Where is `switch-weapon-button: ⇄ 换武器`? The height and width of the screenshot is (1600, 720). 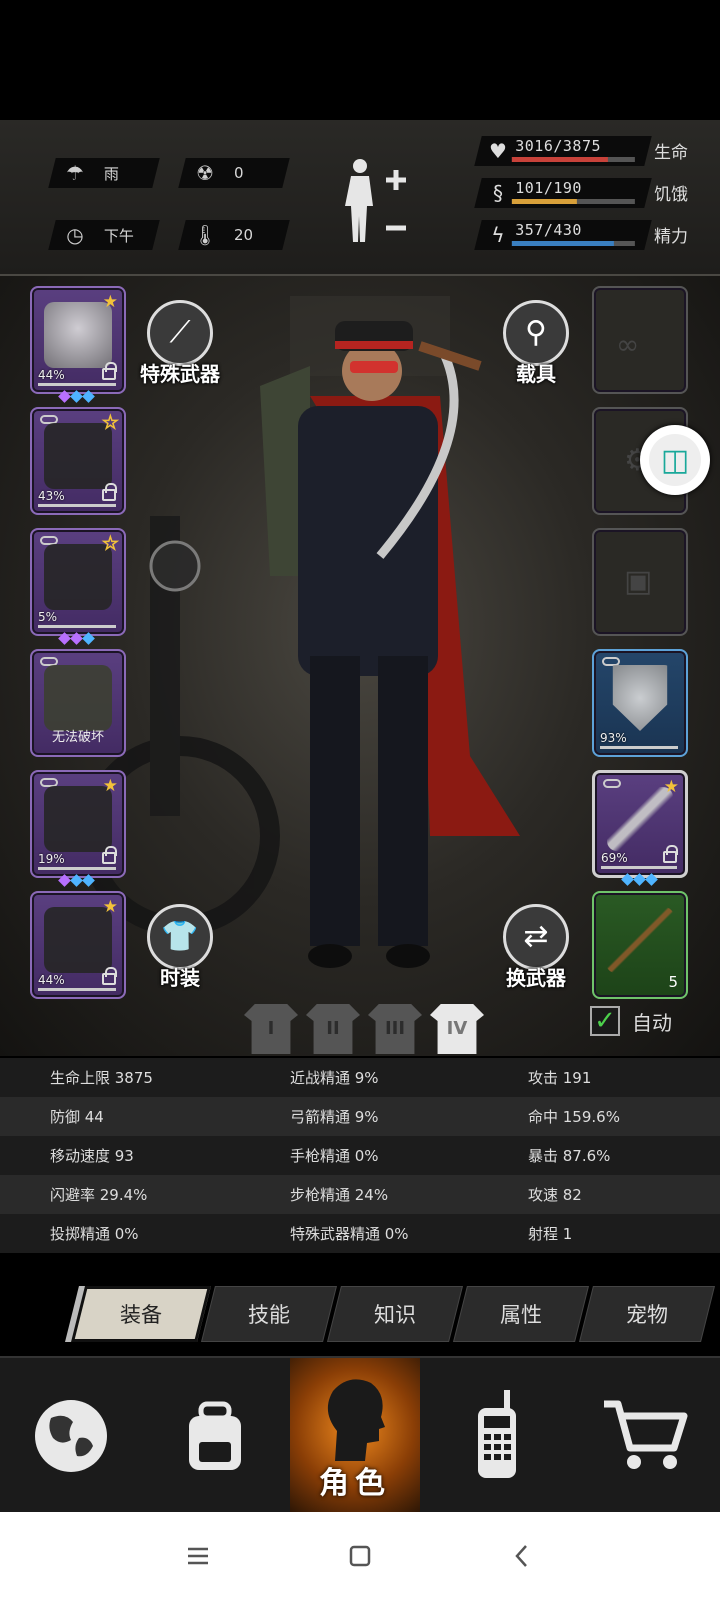 switch-weapon-button: ⇄ 换武器 is located at coordinates (536, 947).